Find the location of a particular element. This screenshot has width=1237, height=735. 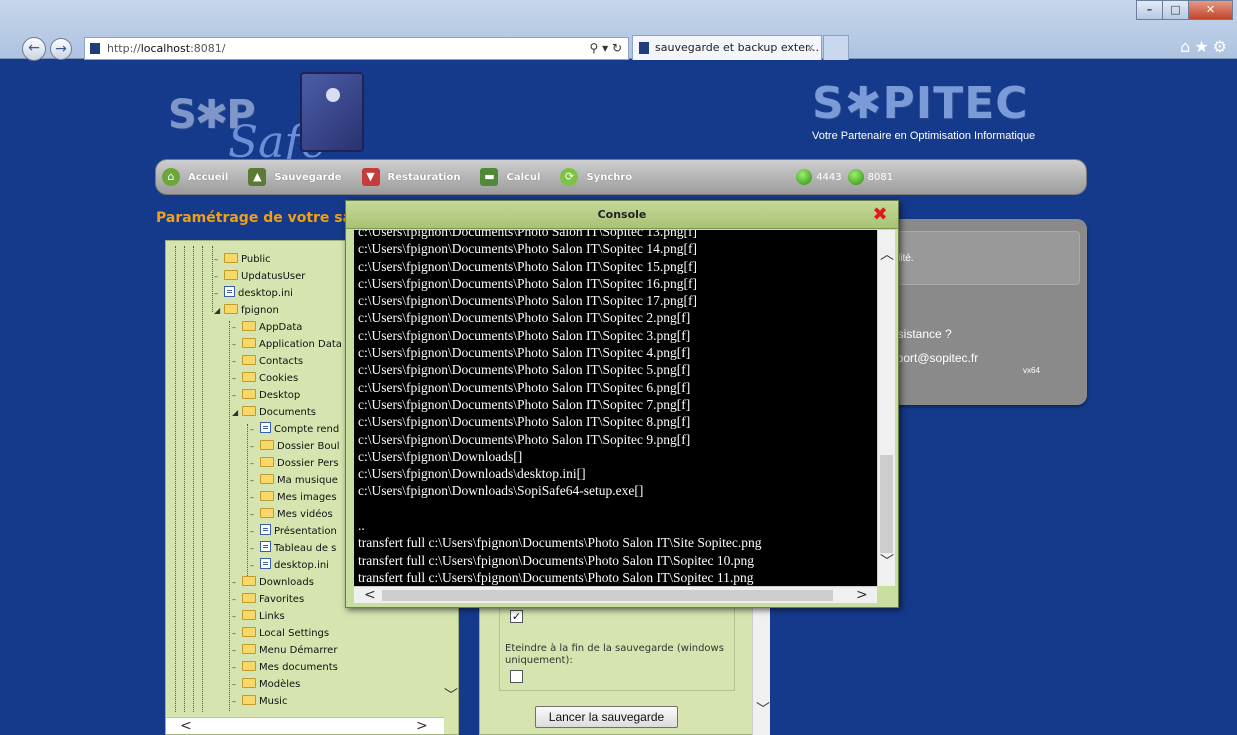

calculator-icon: ▬ is located at coordinates (489, 177).